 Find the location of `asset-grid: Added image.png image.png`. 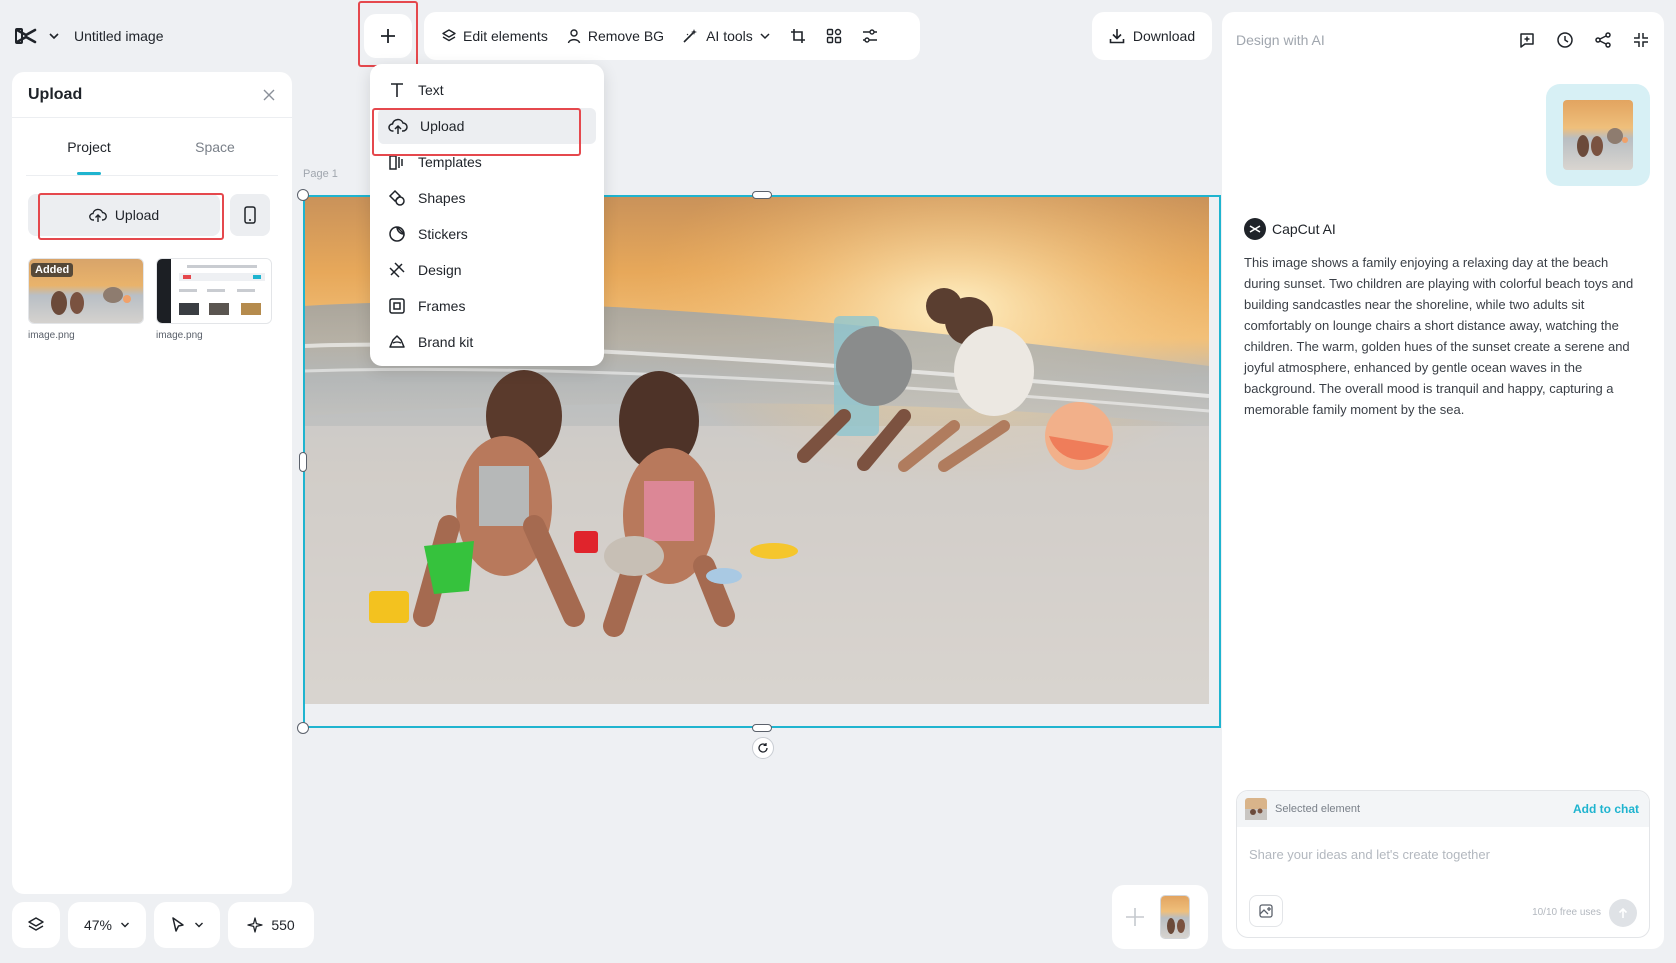

asset-grid: Added image.png image.png is located at coordinates (150, 299).